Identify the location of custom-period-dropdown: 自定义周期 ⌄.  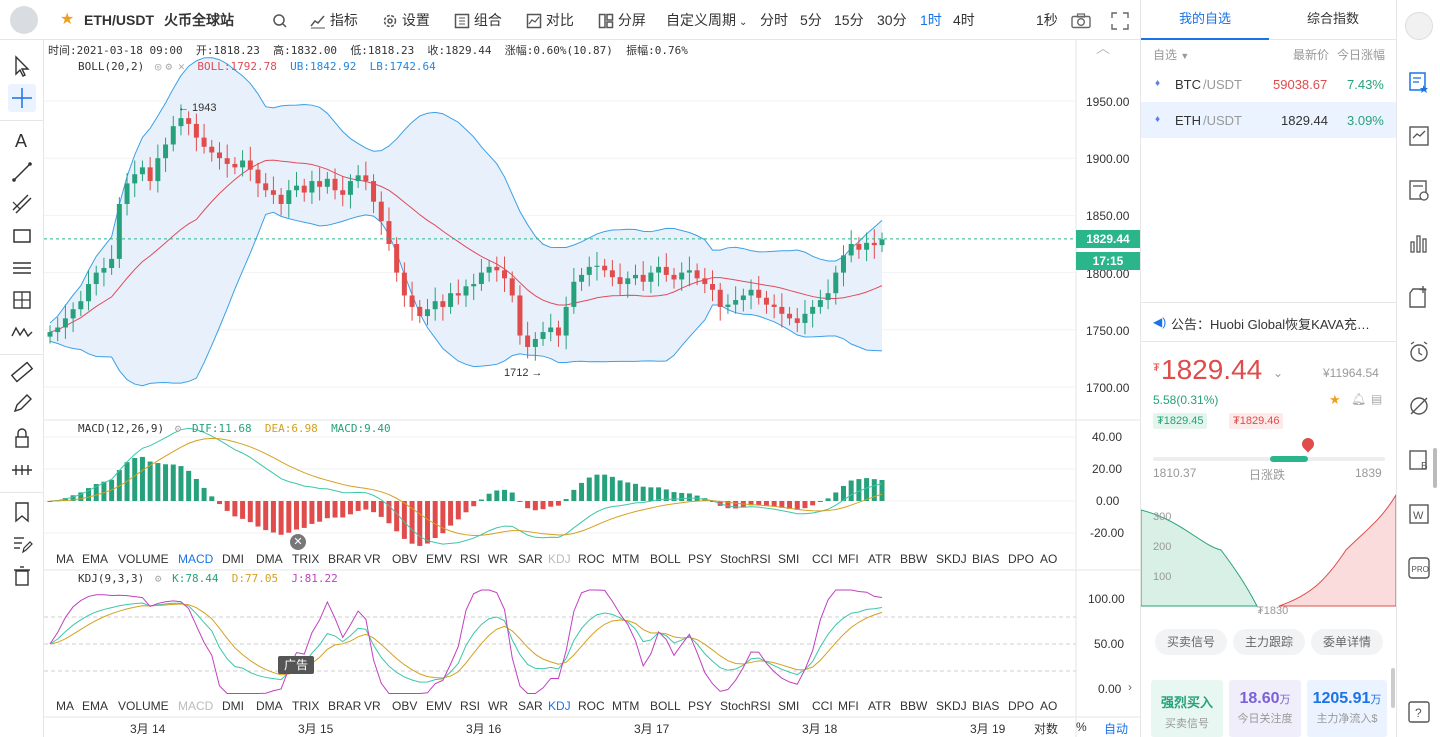
(706, 20).